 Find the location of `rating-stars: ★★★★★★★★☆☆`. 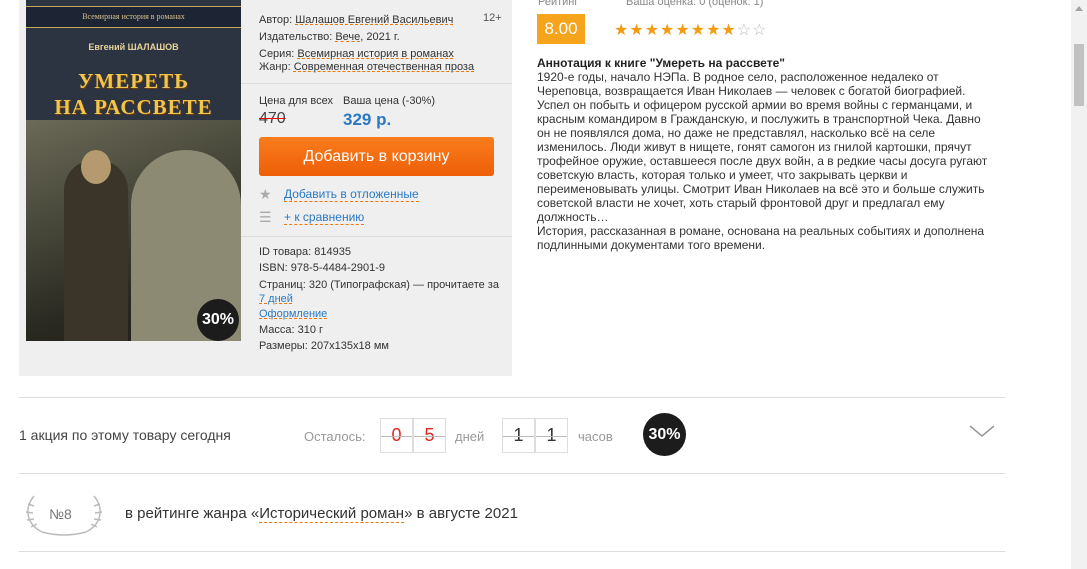

rating-stars: ★★★★★★★★☆☆ is located at coordinates (690, 30).